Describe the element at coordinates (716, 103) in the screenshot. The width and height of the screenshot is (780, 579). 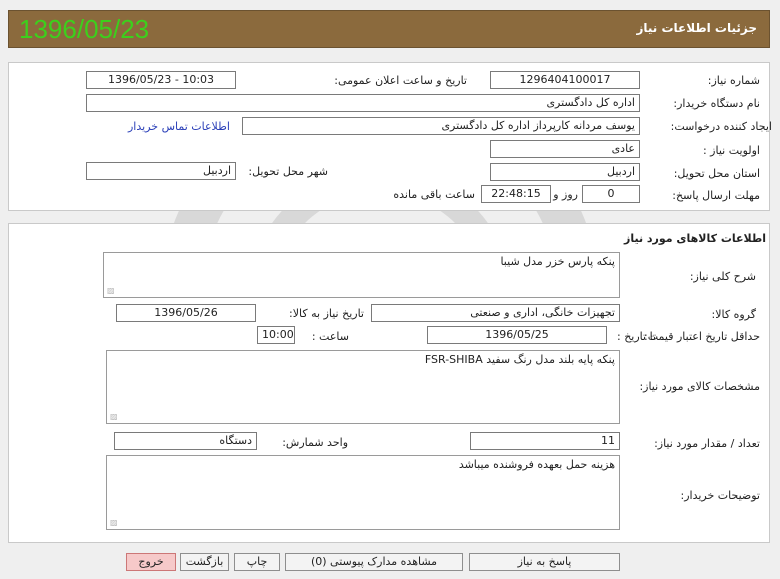
I see `buyer-org-label: نام دستگاه خریدار:` at that location.